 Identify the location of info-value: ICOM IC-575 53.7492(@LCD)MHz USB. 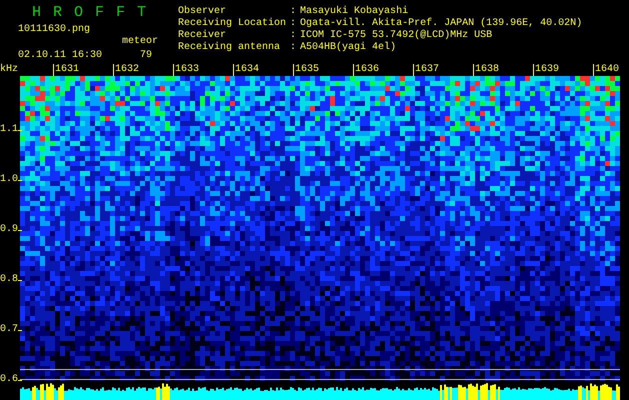
(397, 36).